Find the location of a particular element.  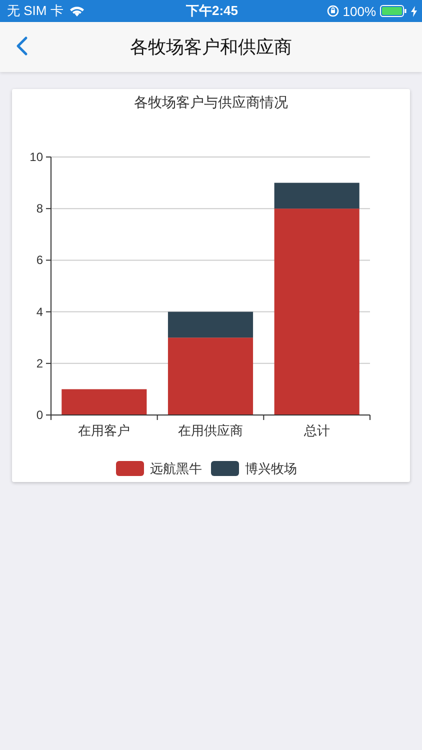

axis-tick-label: 10 is located at coordinates (36, 157).